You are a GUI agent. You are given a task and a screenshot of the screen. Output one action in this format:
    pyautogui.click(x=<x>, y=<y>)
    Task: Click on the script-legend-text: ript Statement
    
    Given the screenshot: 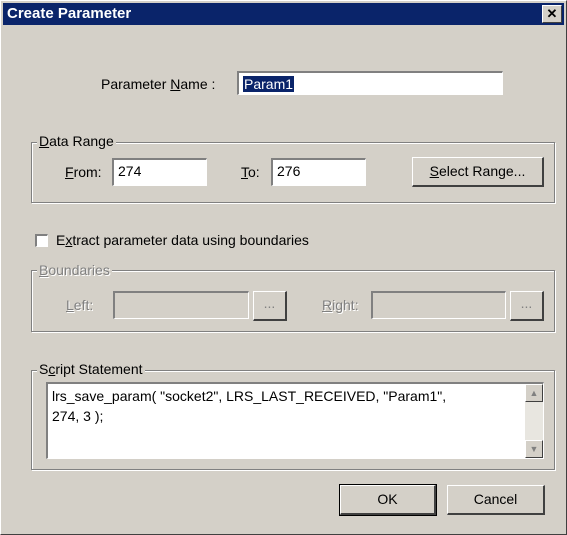 What is the action you would take?
    pyautogui.click(x=99, y=369)
    